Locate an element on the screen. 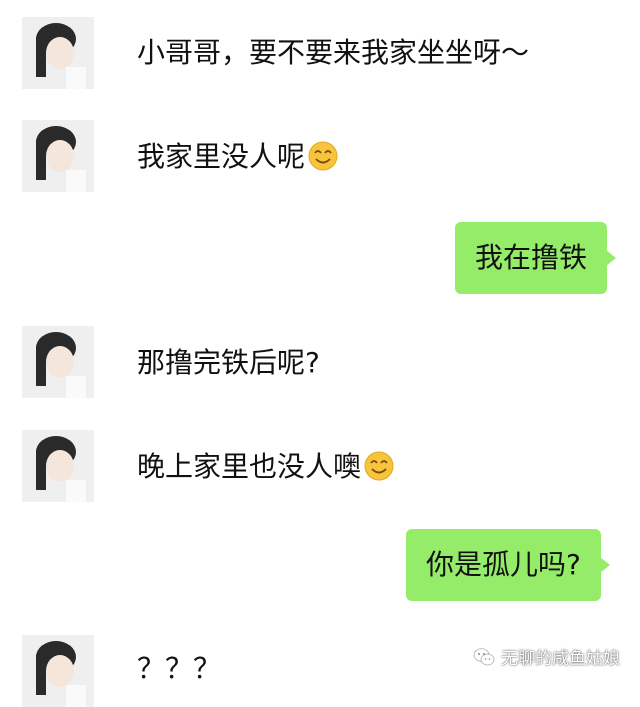  contact-message: 我家里没人呢 is located at coordinates (238, 157).